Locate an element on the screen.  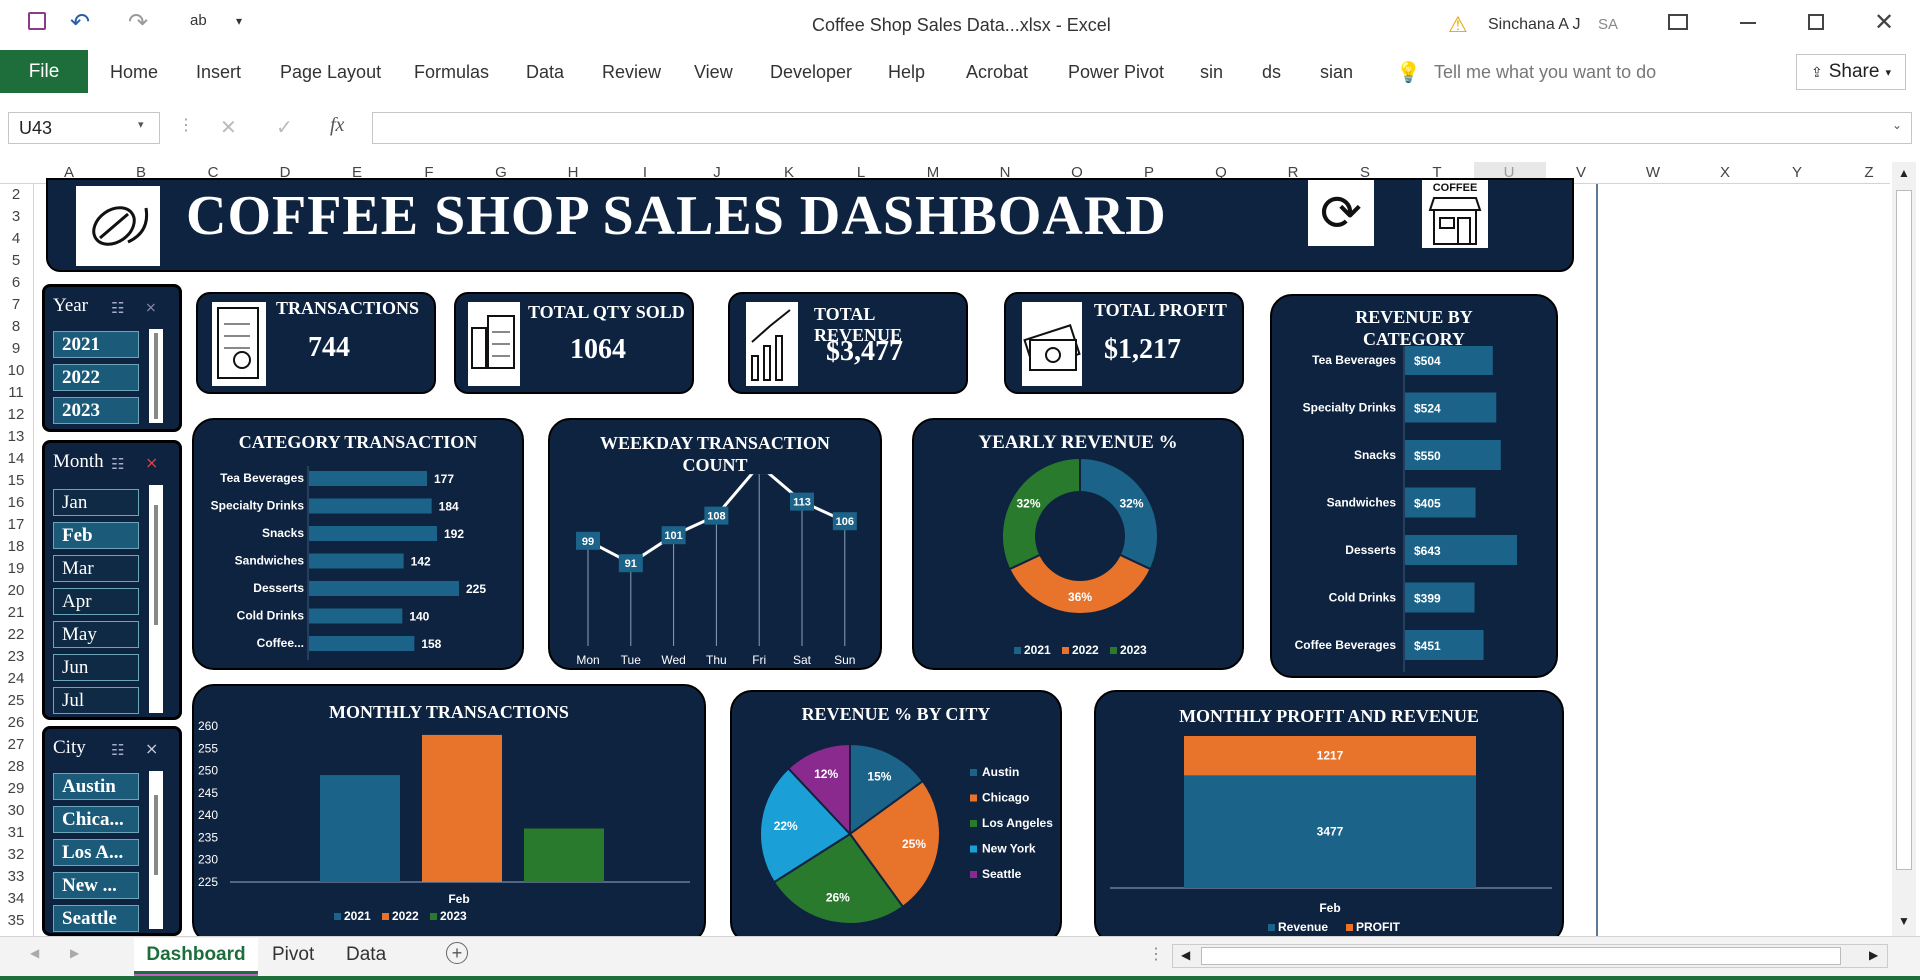
row-header: 31 is located at coordinates (16, 832).